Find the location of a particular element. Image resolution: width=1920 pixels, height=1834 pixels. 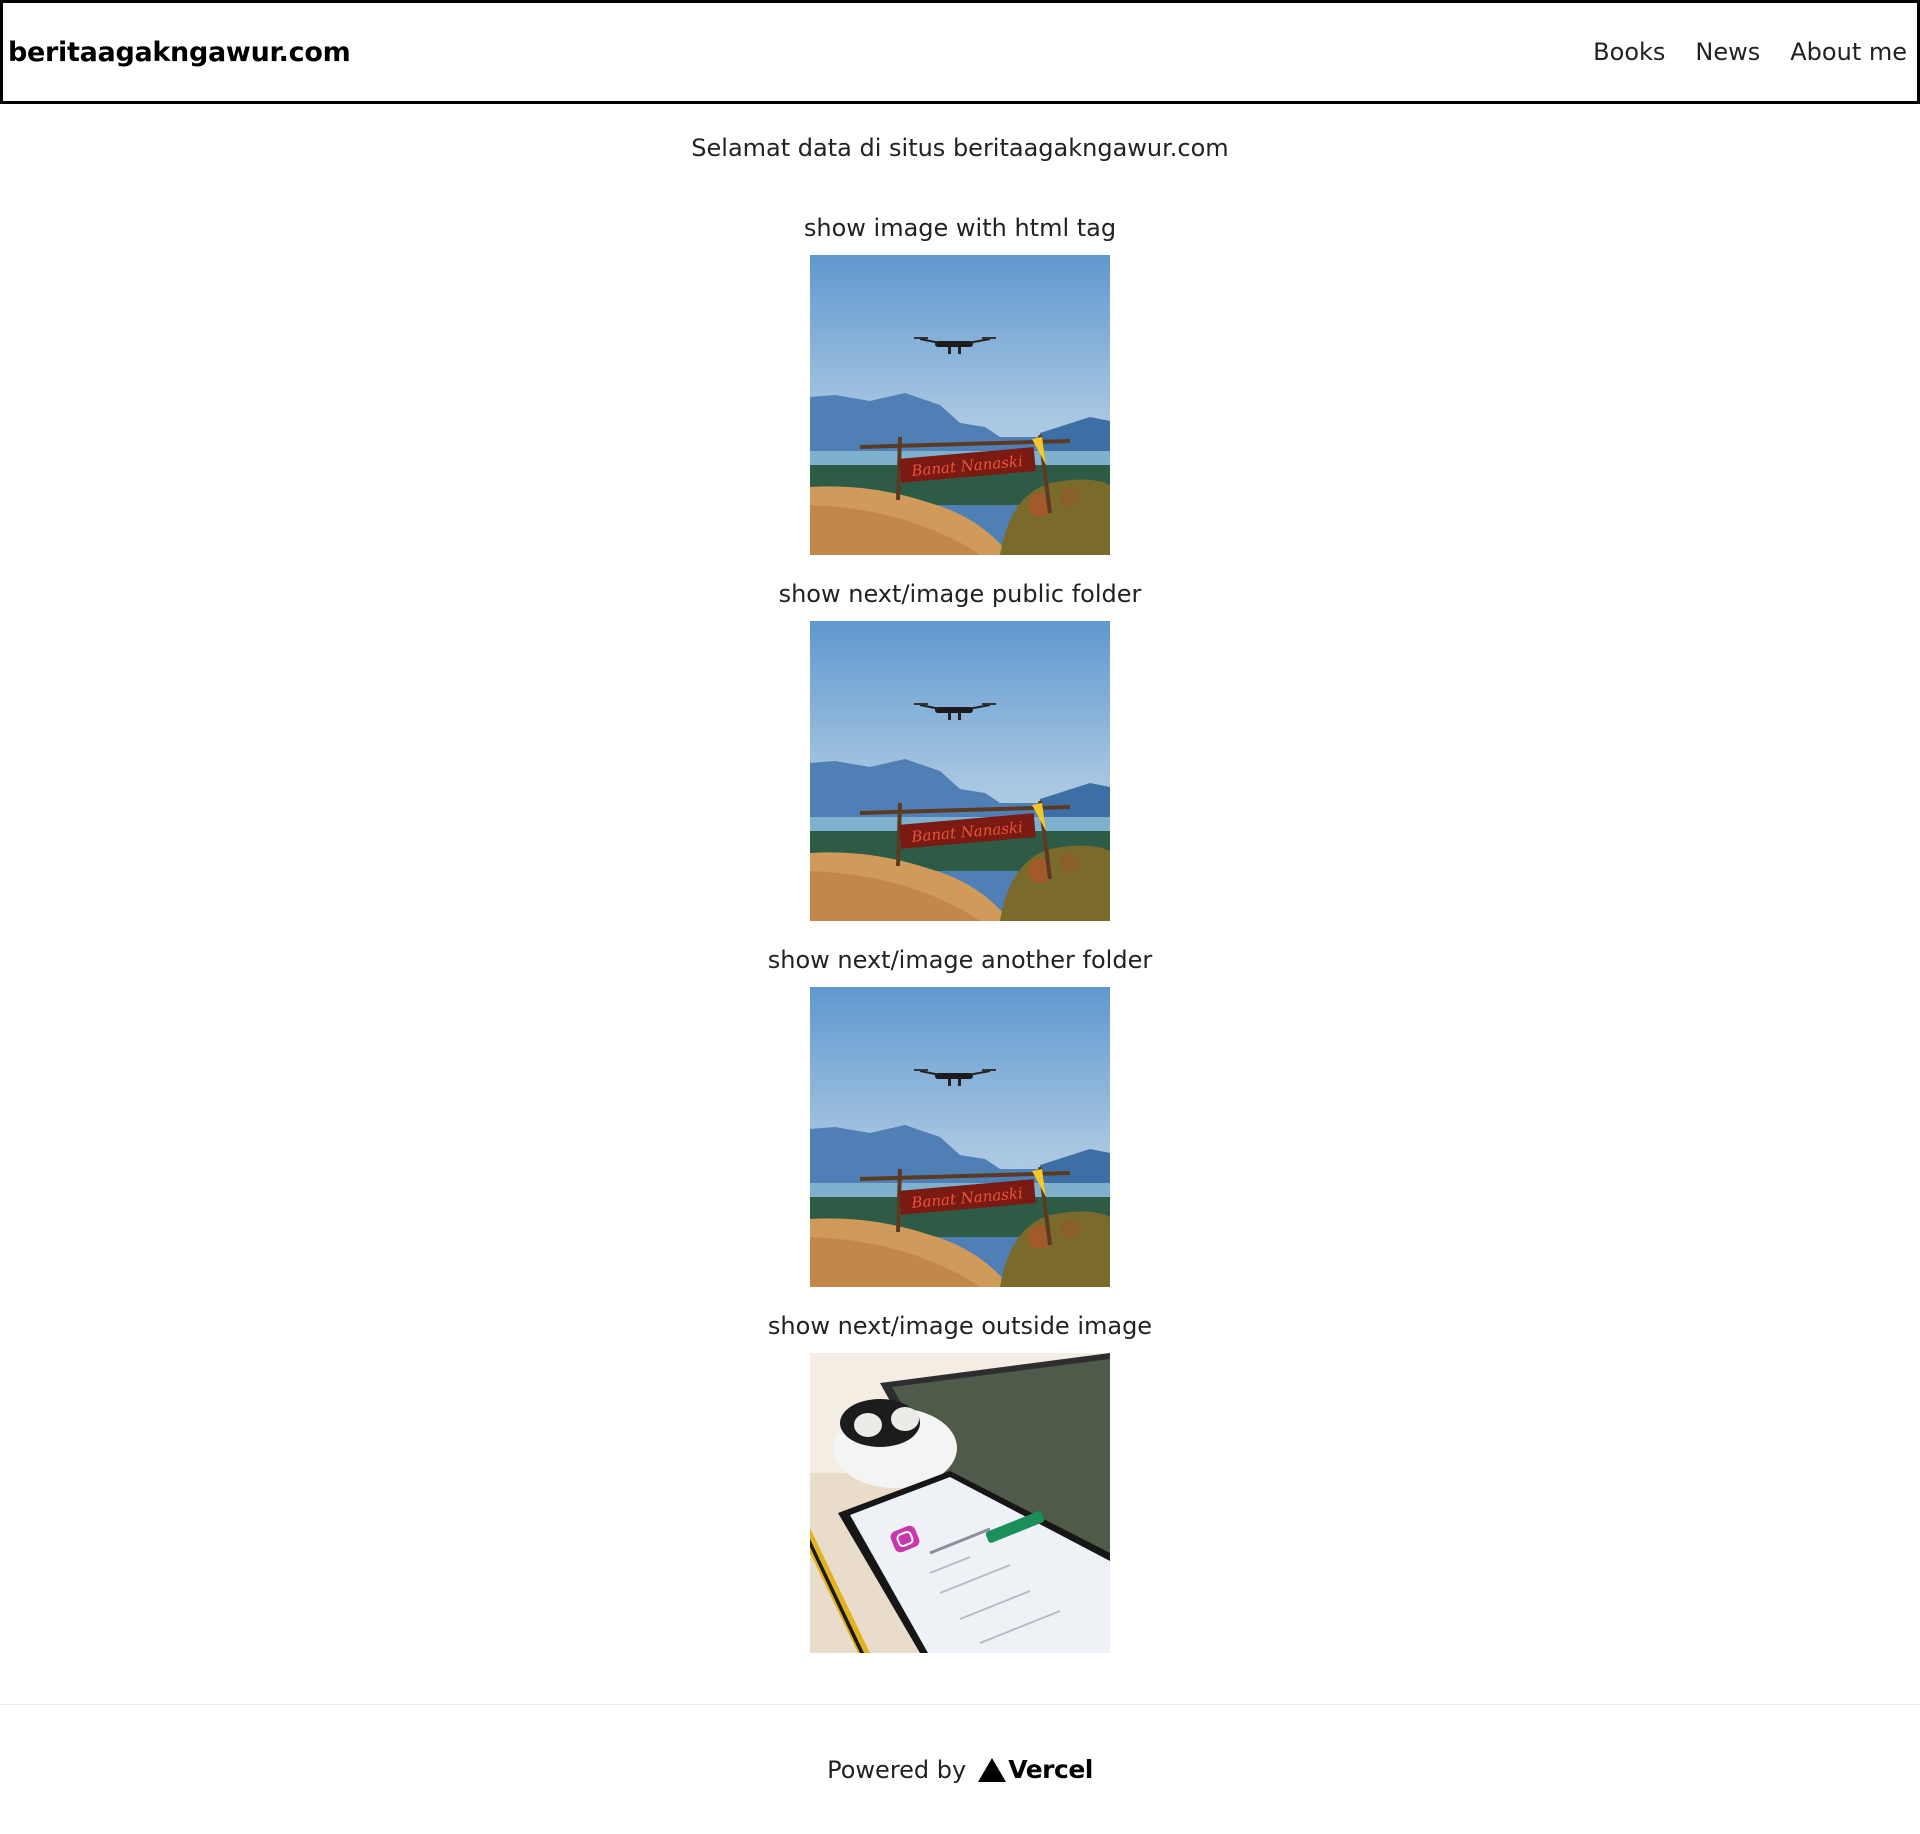

nav-link-news: News is located at coordinates (1727, 52).